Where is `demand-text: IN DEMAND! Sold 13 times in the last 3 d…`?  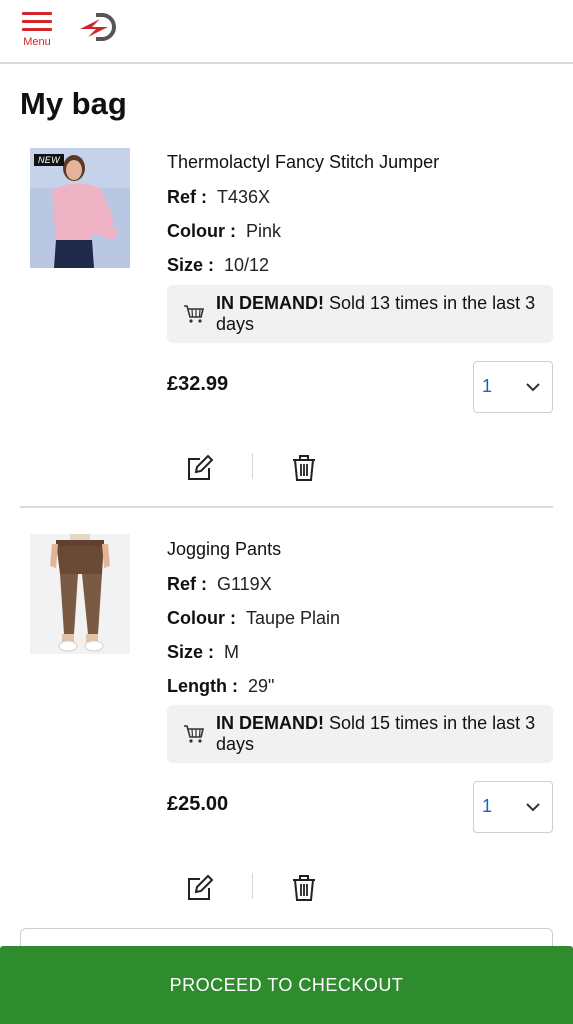
demand-text: IN DEMAND! Sold 13 times in the last 3 d… is located at coordinates (376, 314).